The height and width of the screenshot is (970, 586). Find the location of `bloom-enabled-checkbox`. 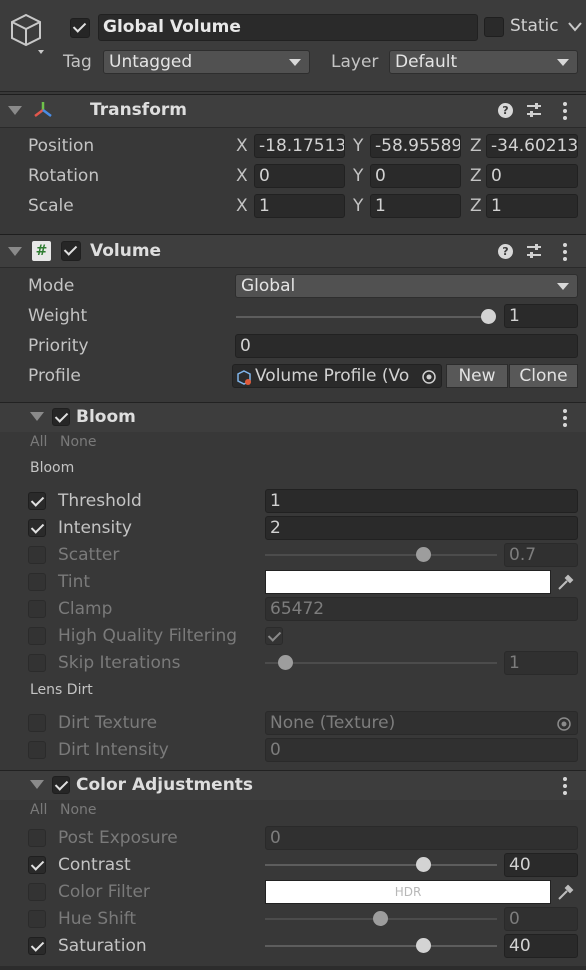

bloom-enabled-checkbox is located at coordinates (61, 417).